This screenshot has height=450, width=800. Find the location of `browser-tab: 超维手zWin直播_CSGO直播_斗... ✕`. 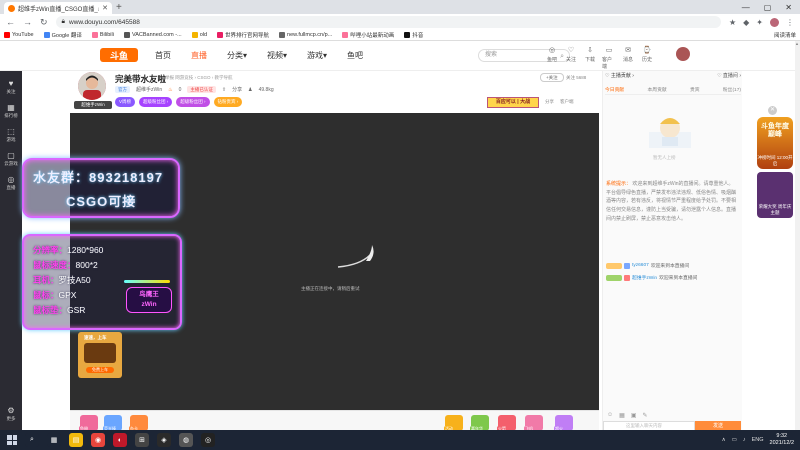

browser-tab: 超维手zWin直播_CSGO直播_斗... ✕ is located at coordinates (58, 8).